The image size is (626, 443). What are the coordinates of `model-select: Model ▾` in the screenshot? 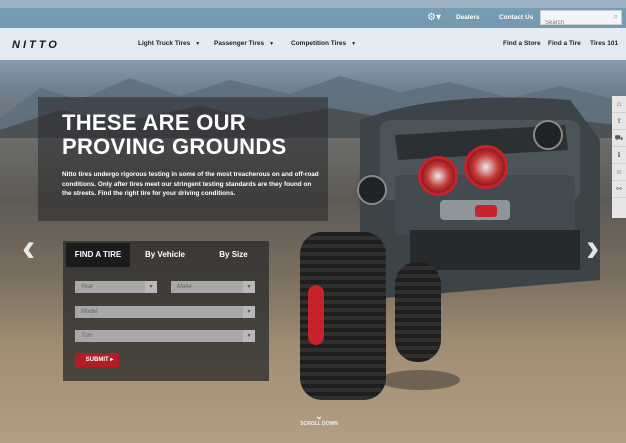 It's located at (165, 312).